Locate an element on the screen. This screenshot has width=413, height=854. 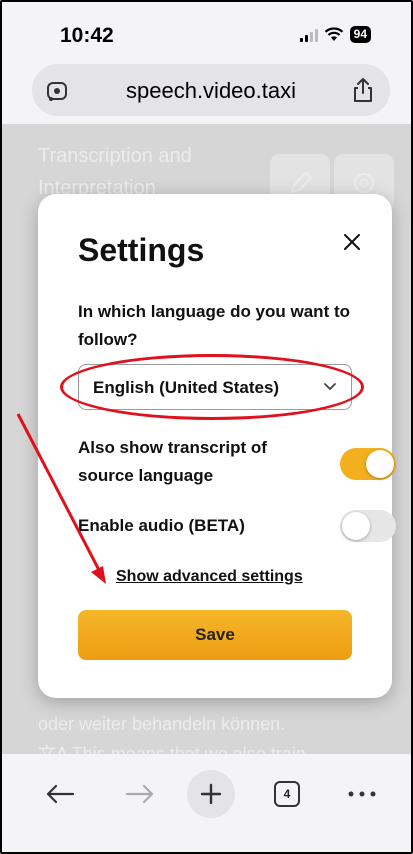
audio-toggle-row: Enable audio (BETA) is located at coordinates (237, 526).